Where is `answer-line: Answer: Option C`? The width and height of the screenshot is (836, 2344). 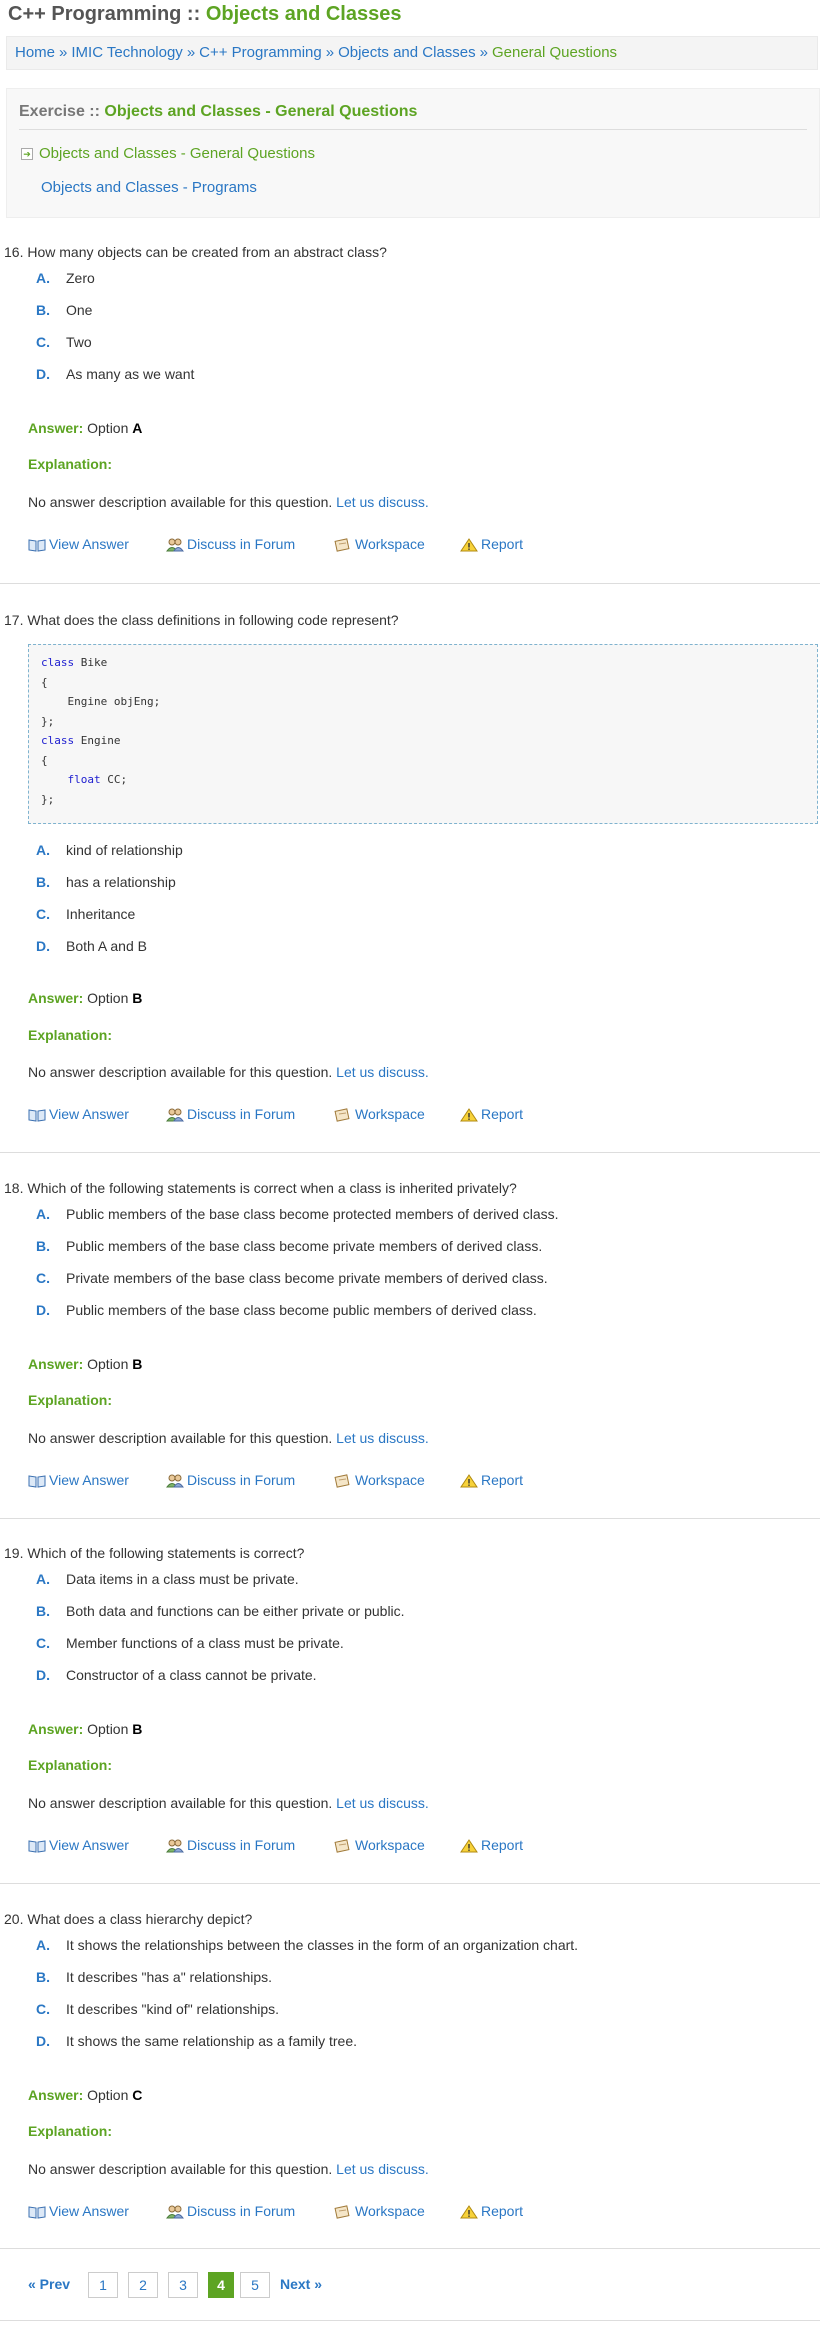
answer-line: Answer: Option C is located at coordinates (85, 2095).